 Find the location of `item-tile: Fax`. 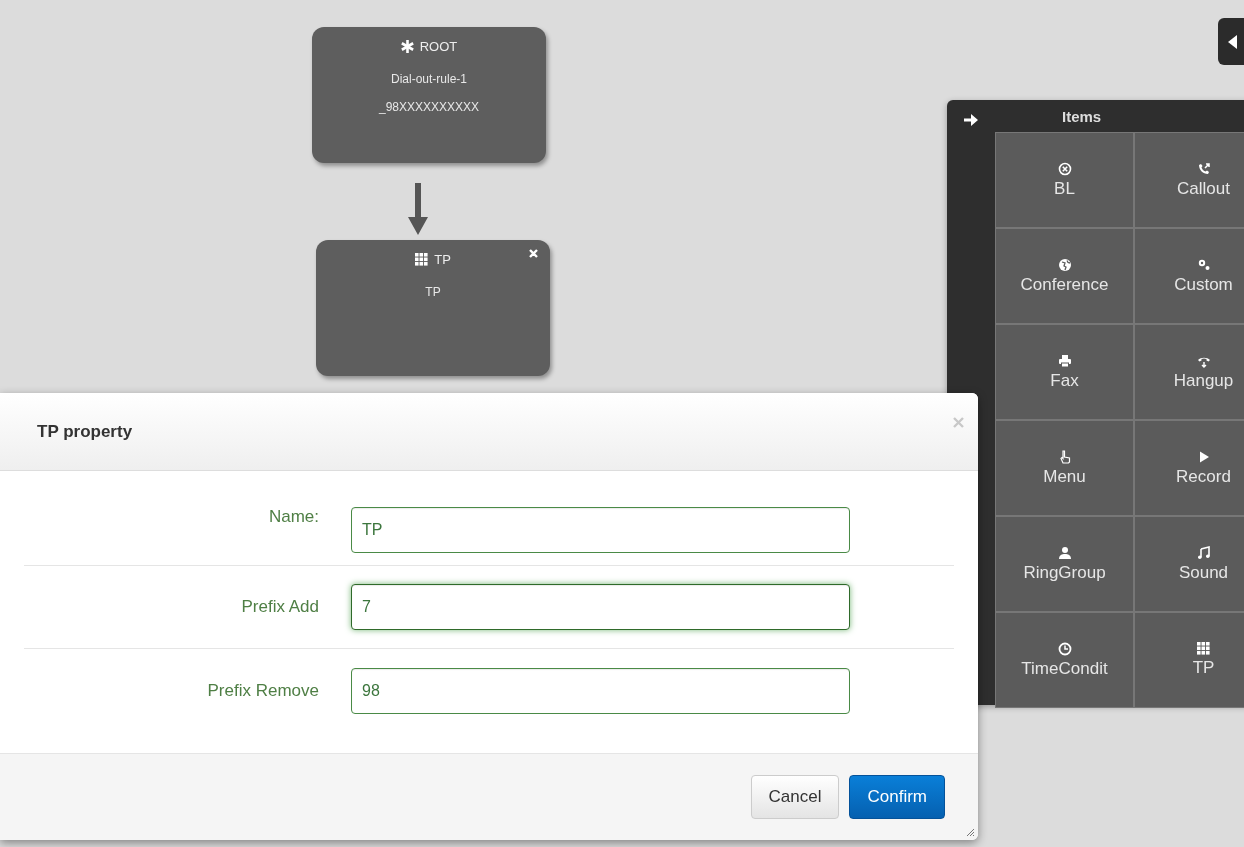

item-tile: Fax is located at coordinates (1064, 372).